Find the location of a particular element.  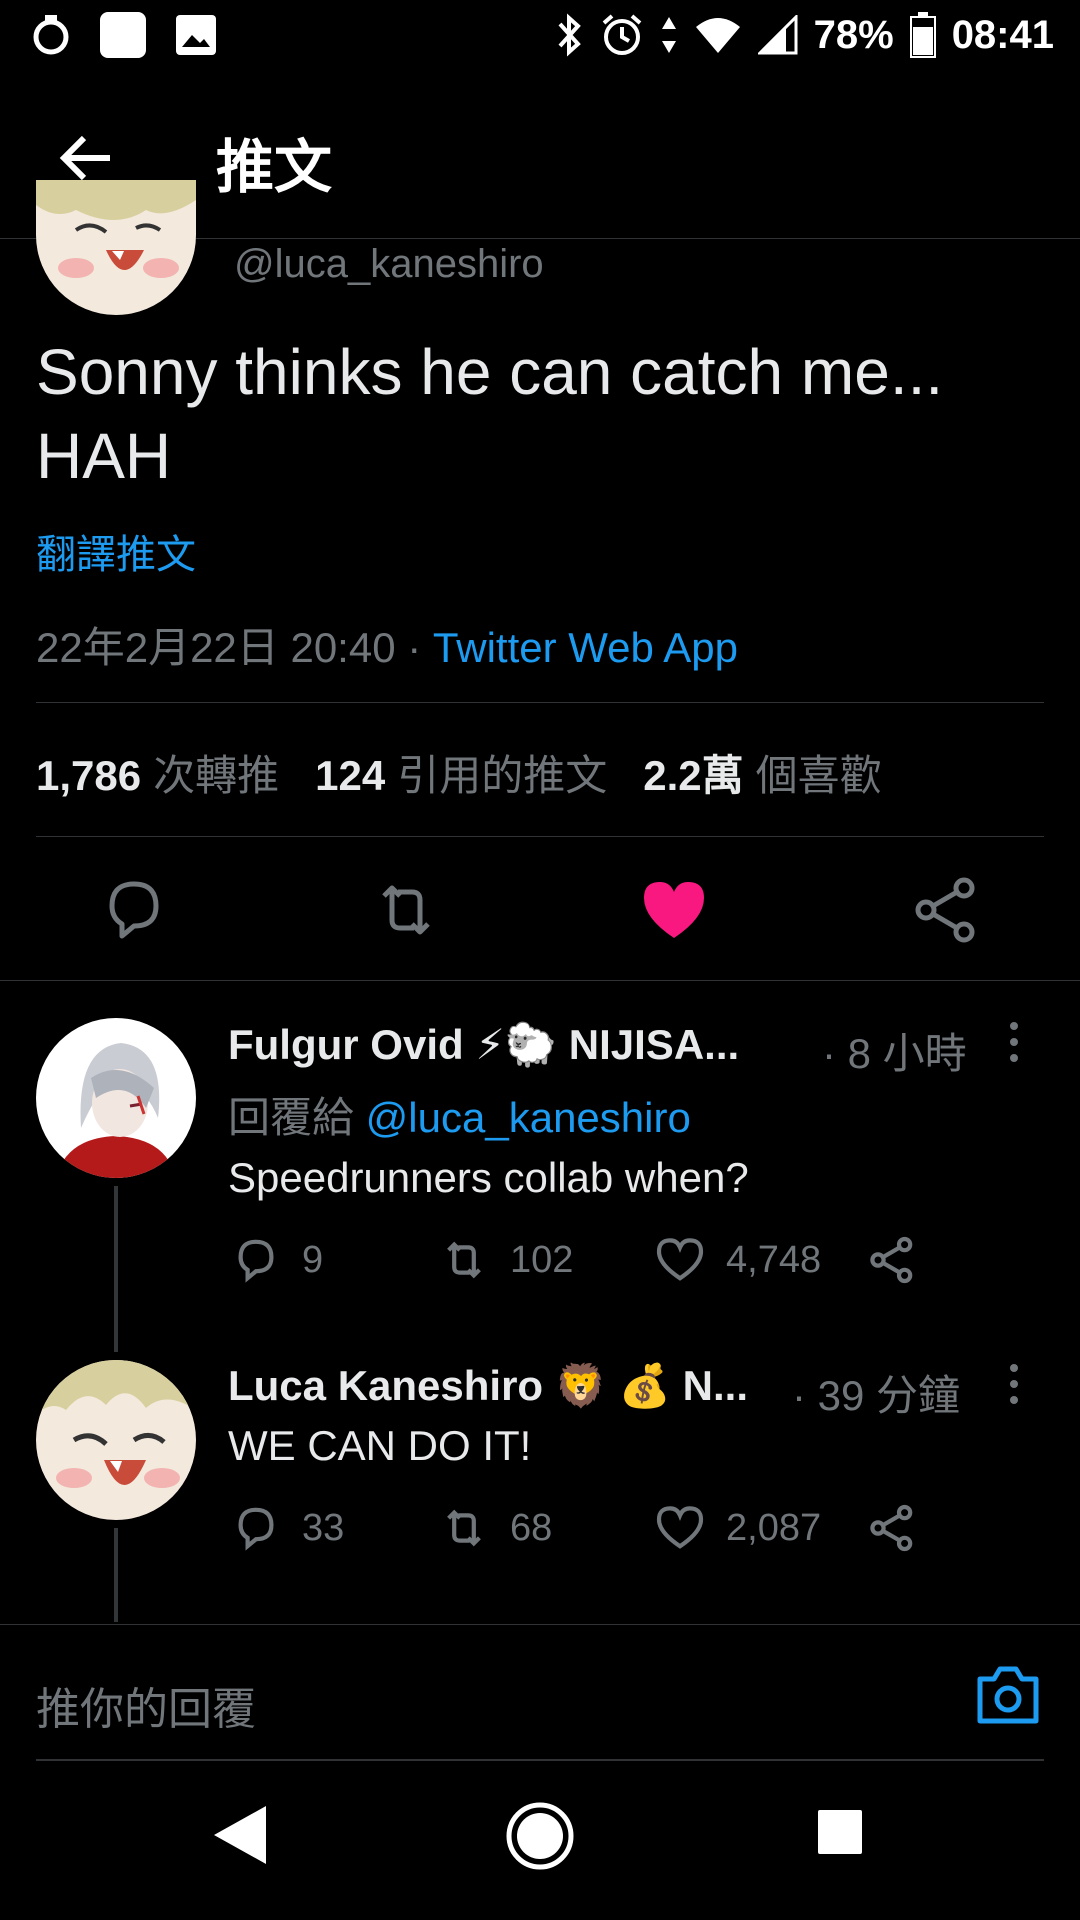

signal-icon is located at coordinates (777, 35).